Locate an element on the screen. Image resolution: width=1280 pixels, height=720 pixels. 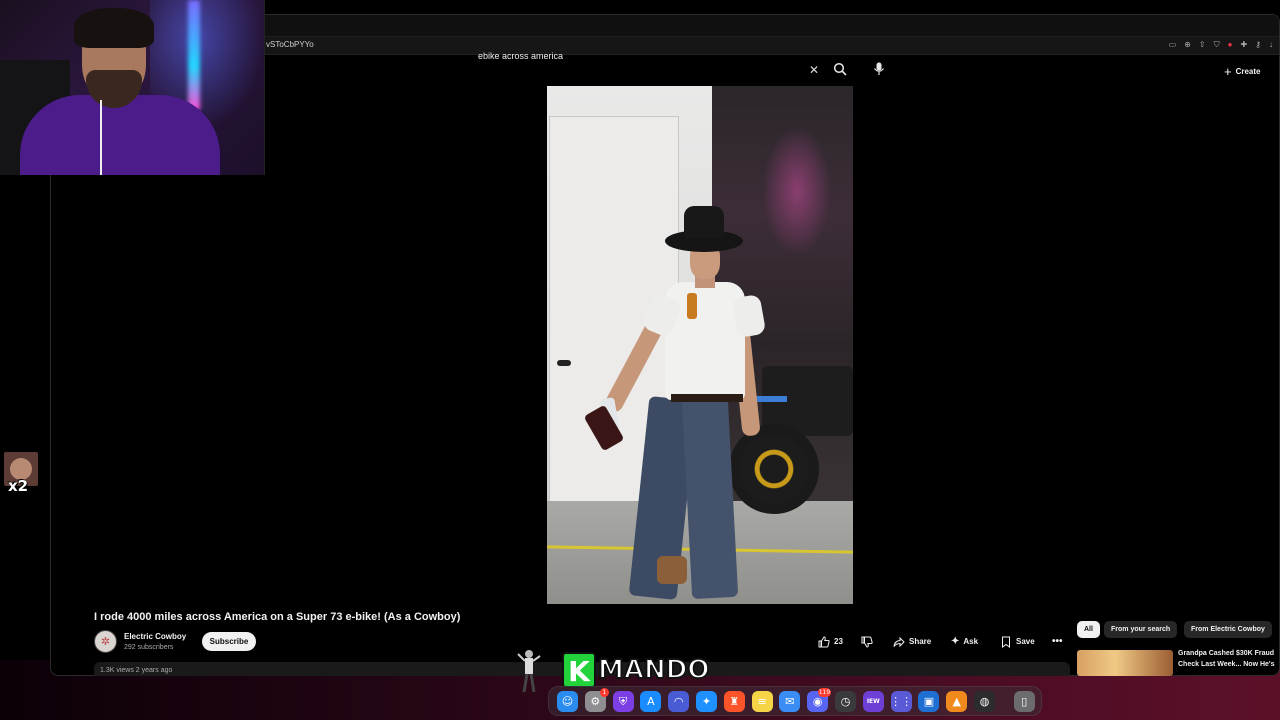
like-count: 23 is located at coordinates (838, 641).